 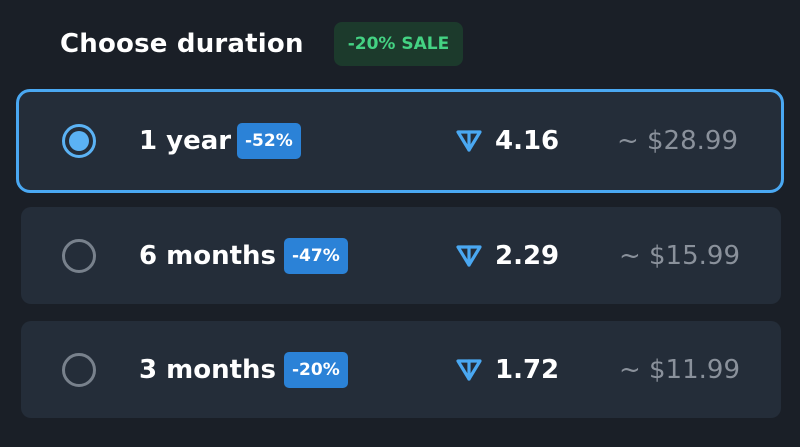 What do you see at coordinates (269, 141) in the screenshot?
I see `discount-badge: -52%` at bounding box center [269, 141].